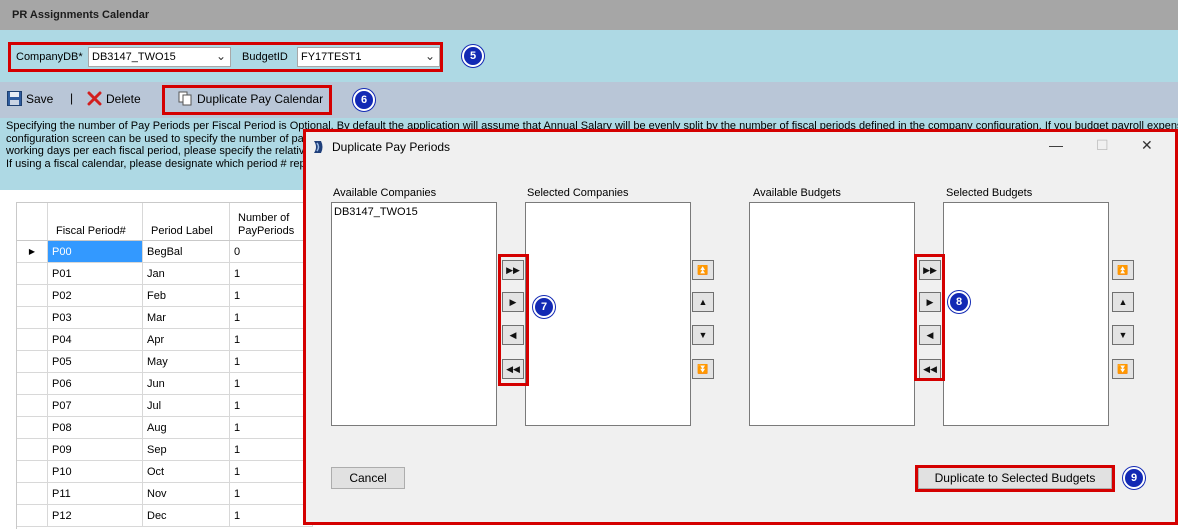 Image resolution: width=1178 pixels, height=529 pixels. What do you see at coordinates (271, 251) in the screenshot?
I see `table-cell-count: 0` at bounding box center [271, 251].